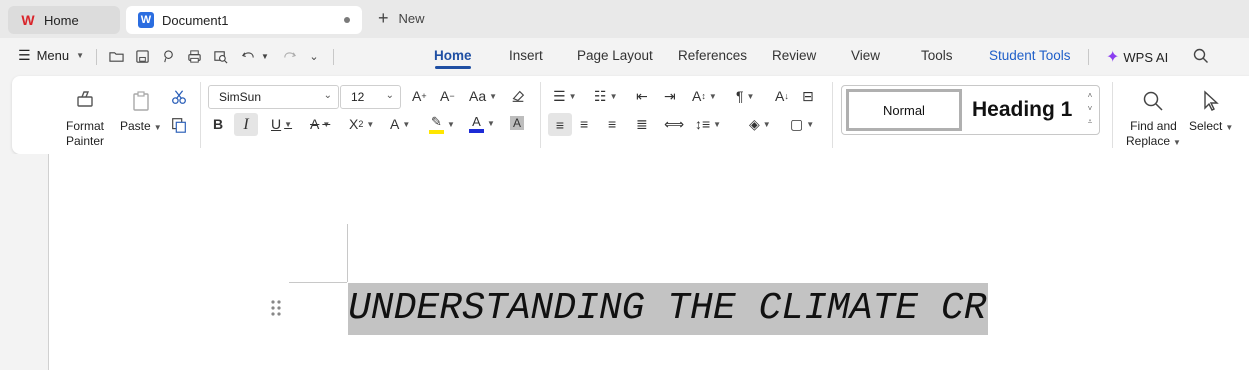 This screenshot has width=1249, height=370. Describe the element at coordinates (1153, 126) in the screenshot. I see `find-replace-line1: Find and` at that location.